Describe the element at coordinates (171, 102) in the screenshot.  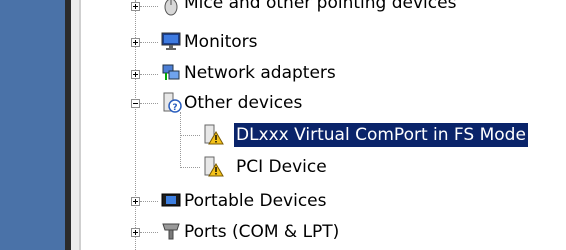
I see `unknown-device-icon: ?` at that location.